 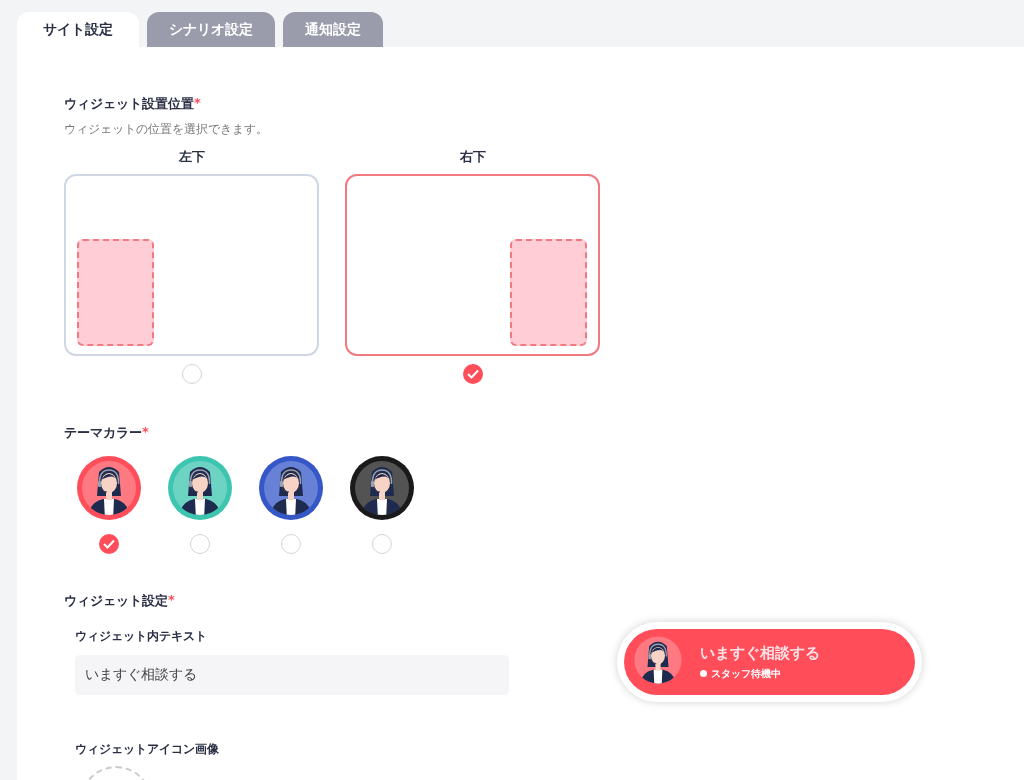 I want to click on tab: 通知設定, so click(x=333, y=29).